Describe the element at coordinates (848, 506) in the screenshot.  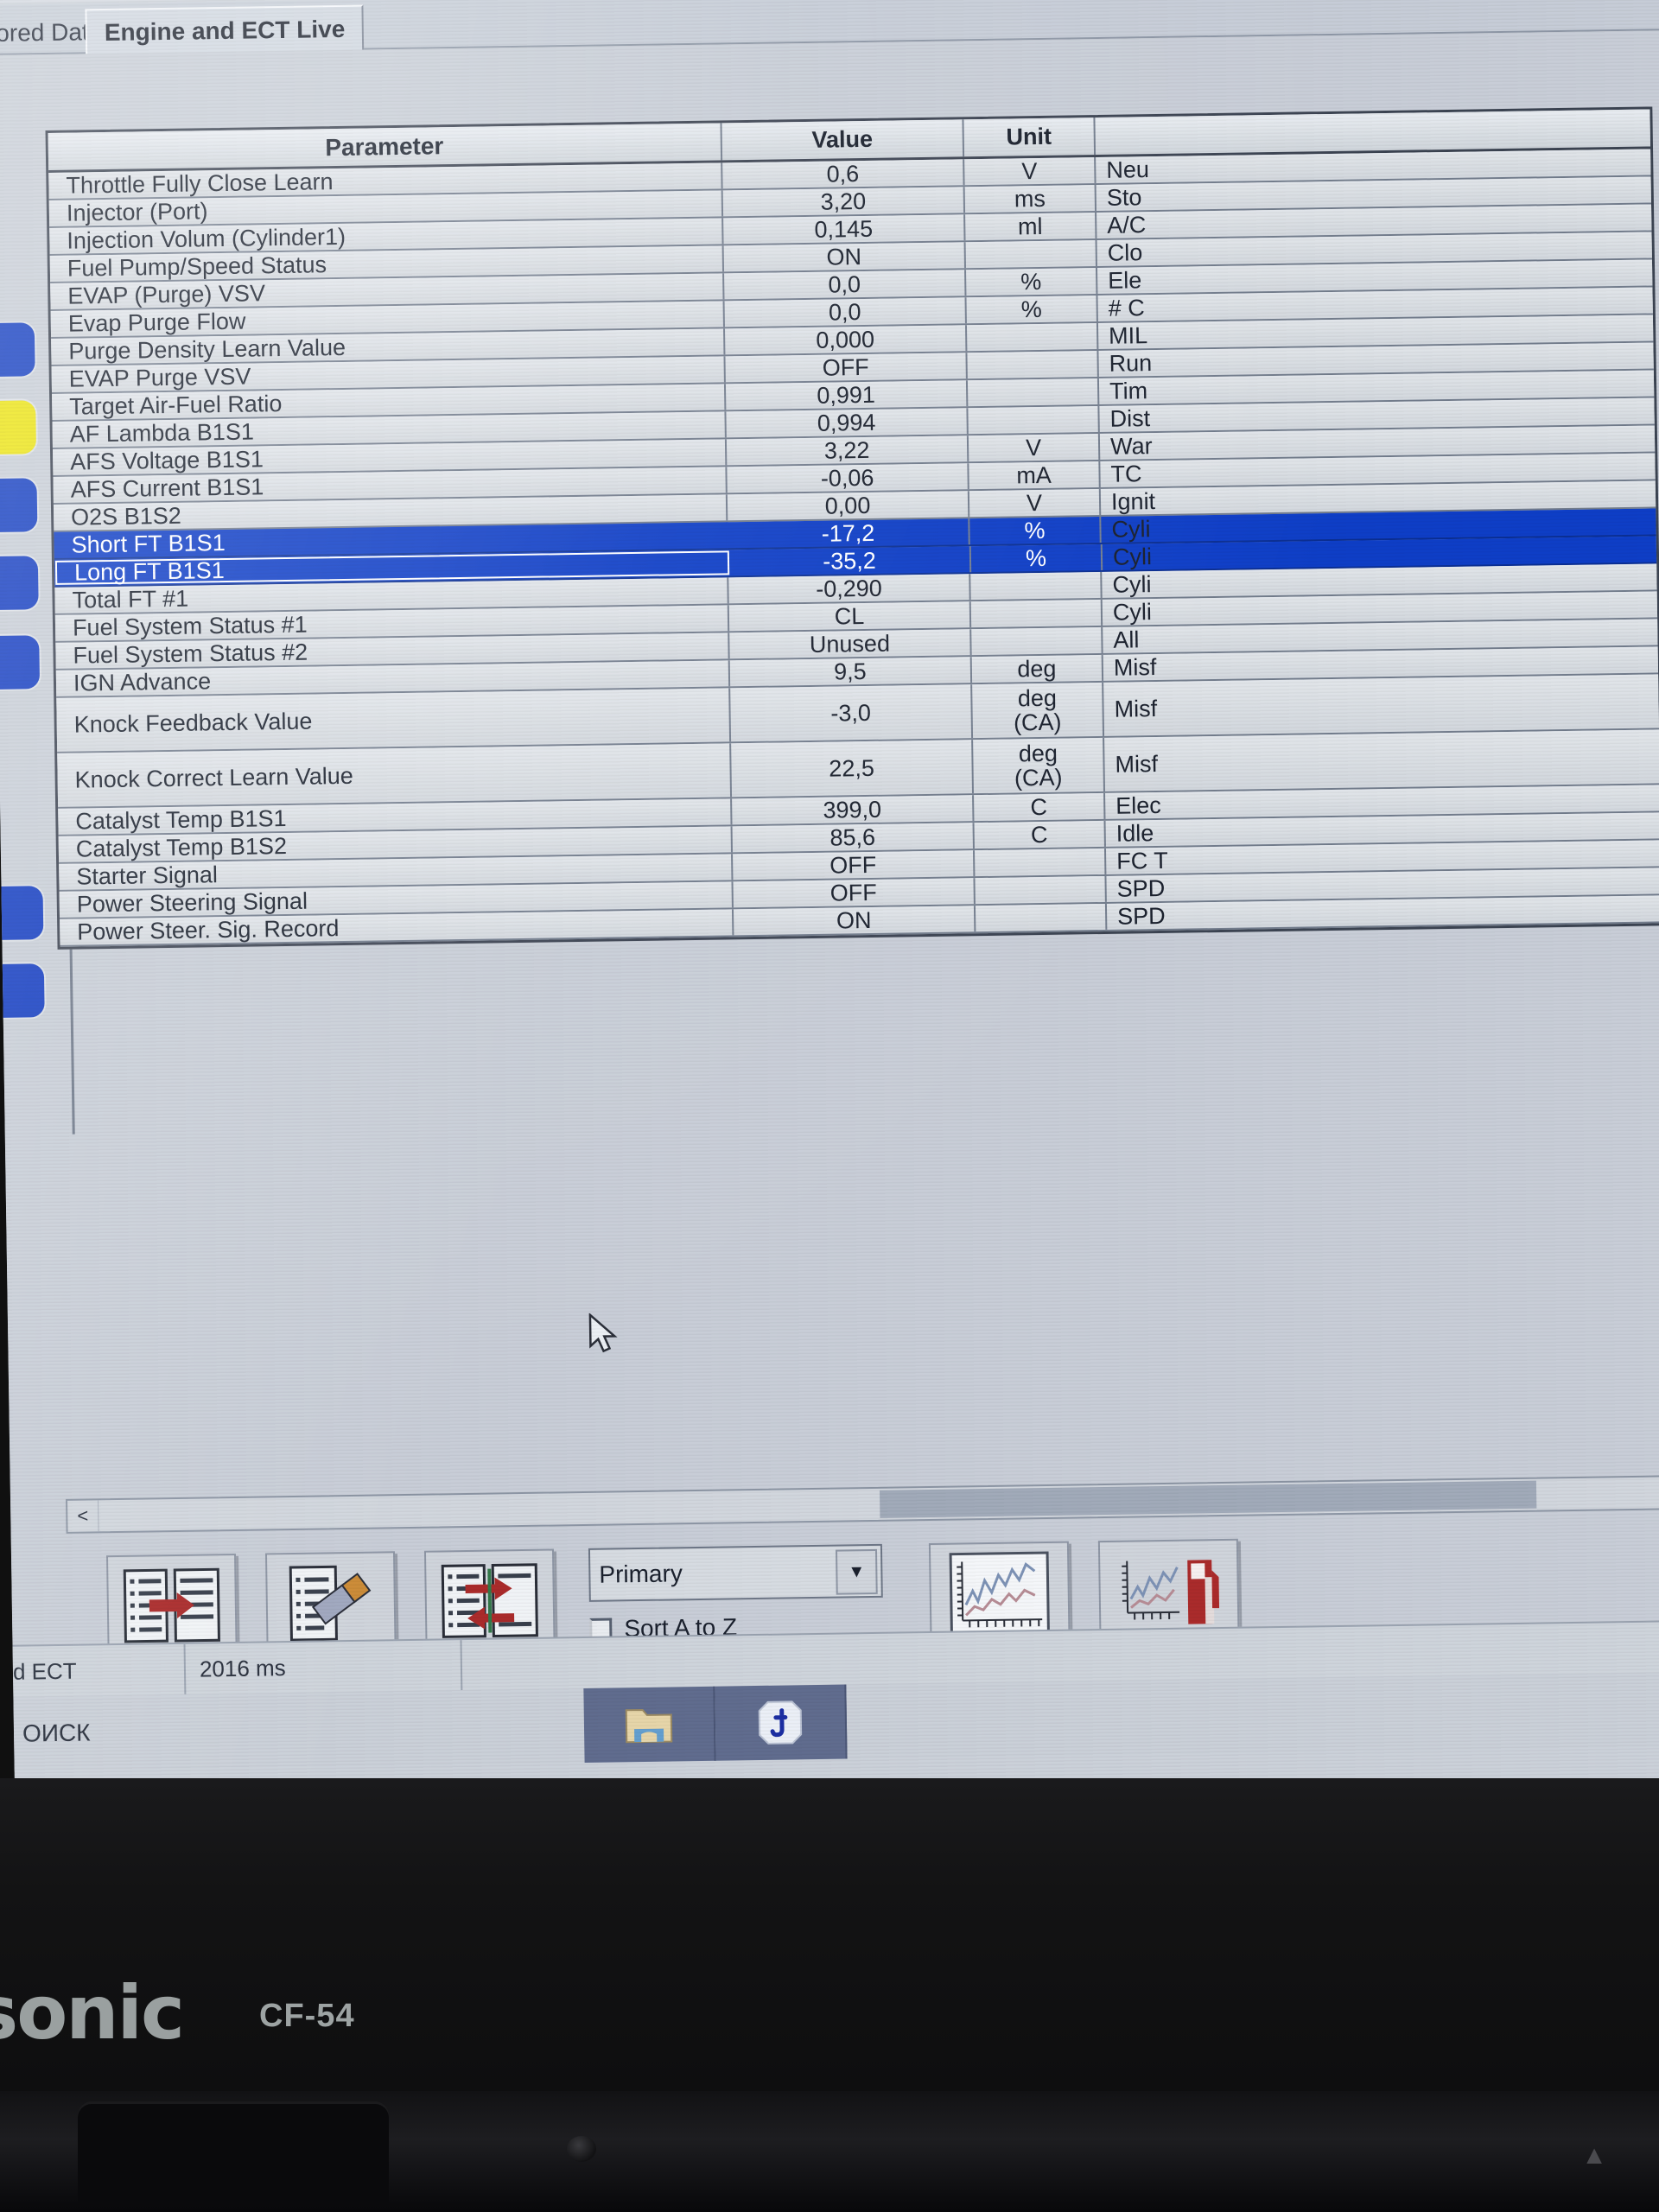
I see `cell-value: 0,00` at that location.